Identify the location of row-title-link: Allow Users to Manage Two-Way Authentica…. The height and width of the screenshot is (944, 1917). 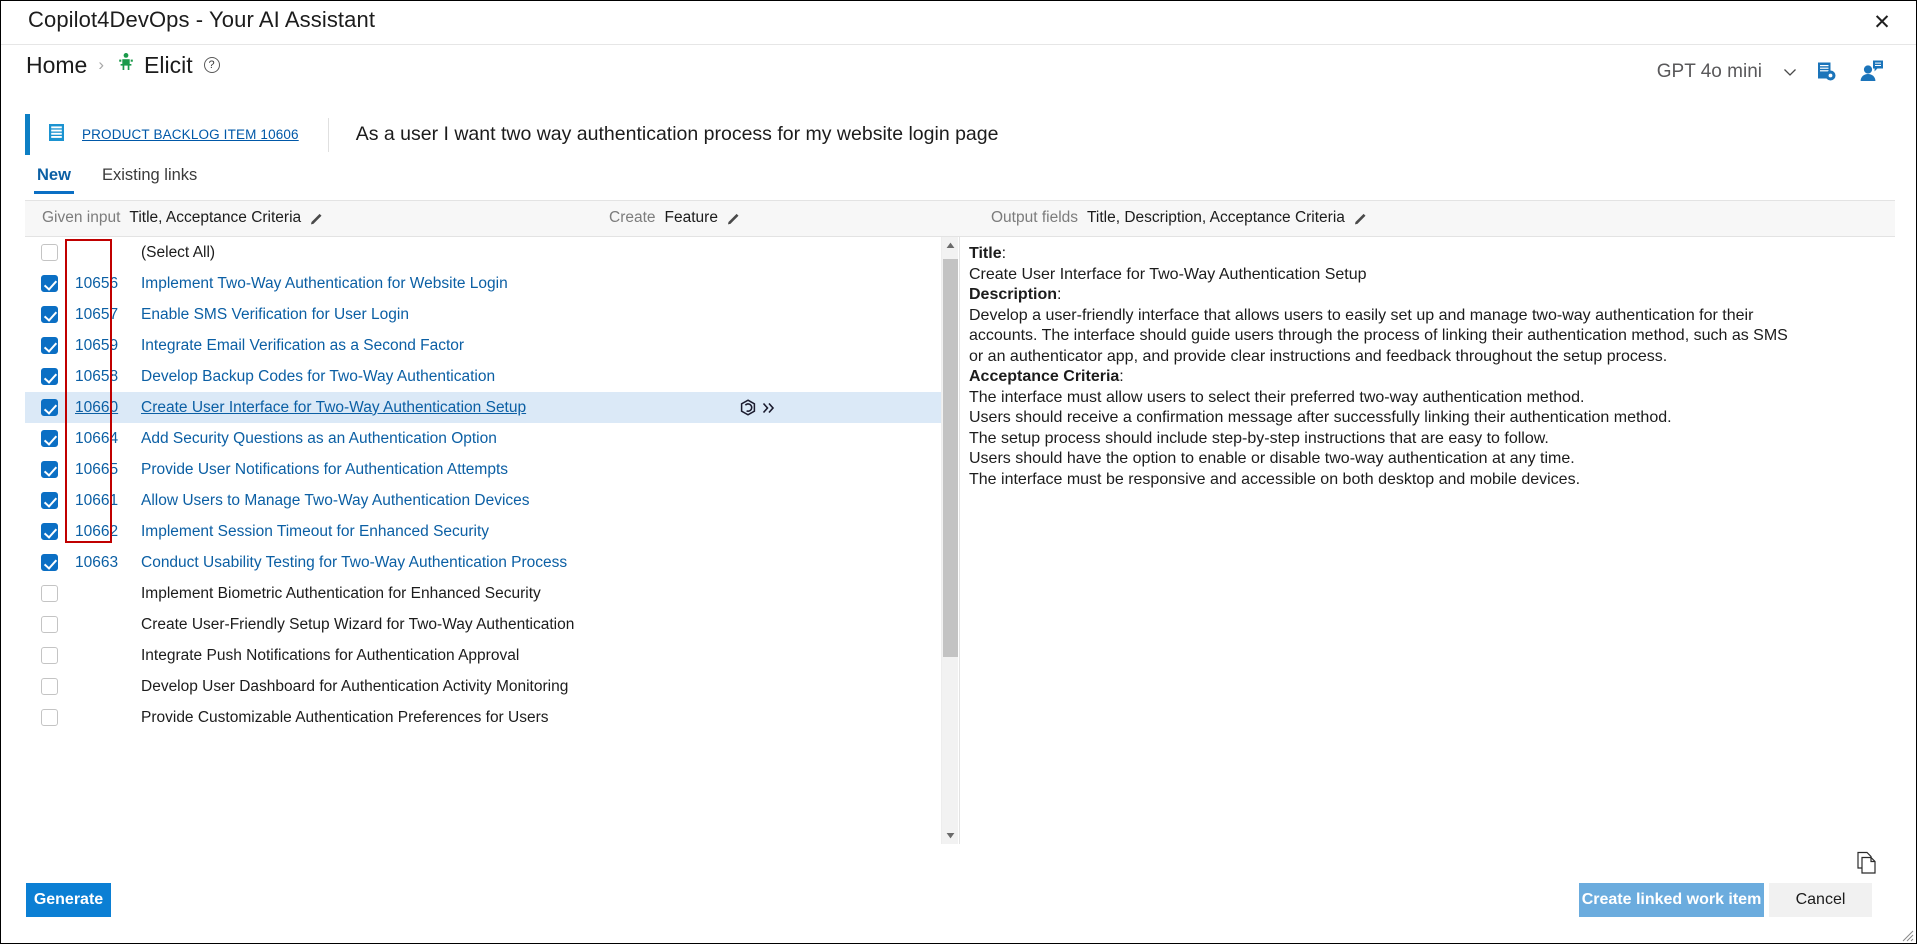
(325, 501).